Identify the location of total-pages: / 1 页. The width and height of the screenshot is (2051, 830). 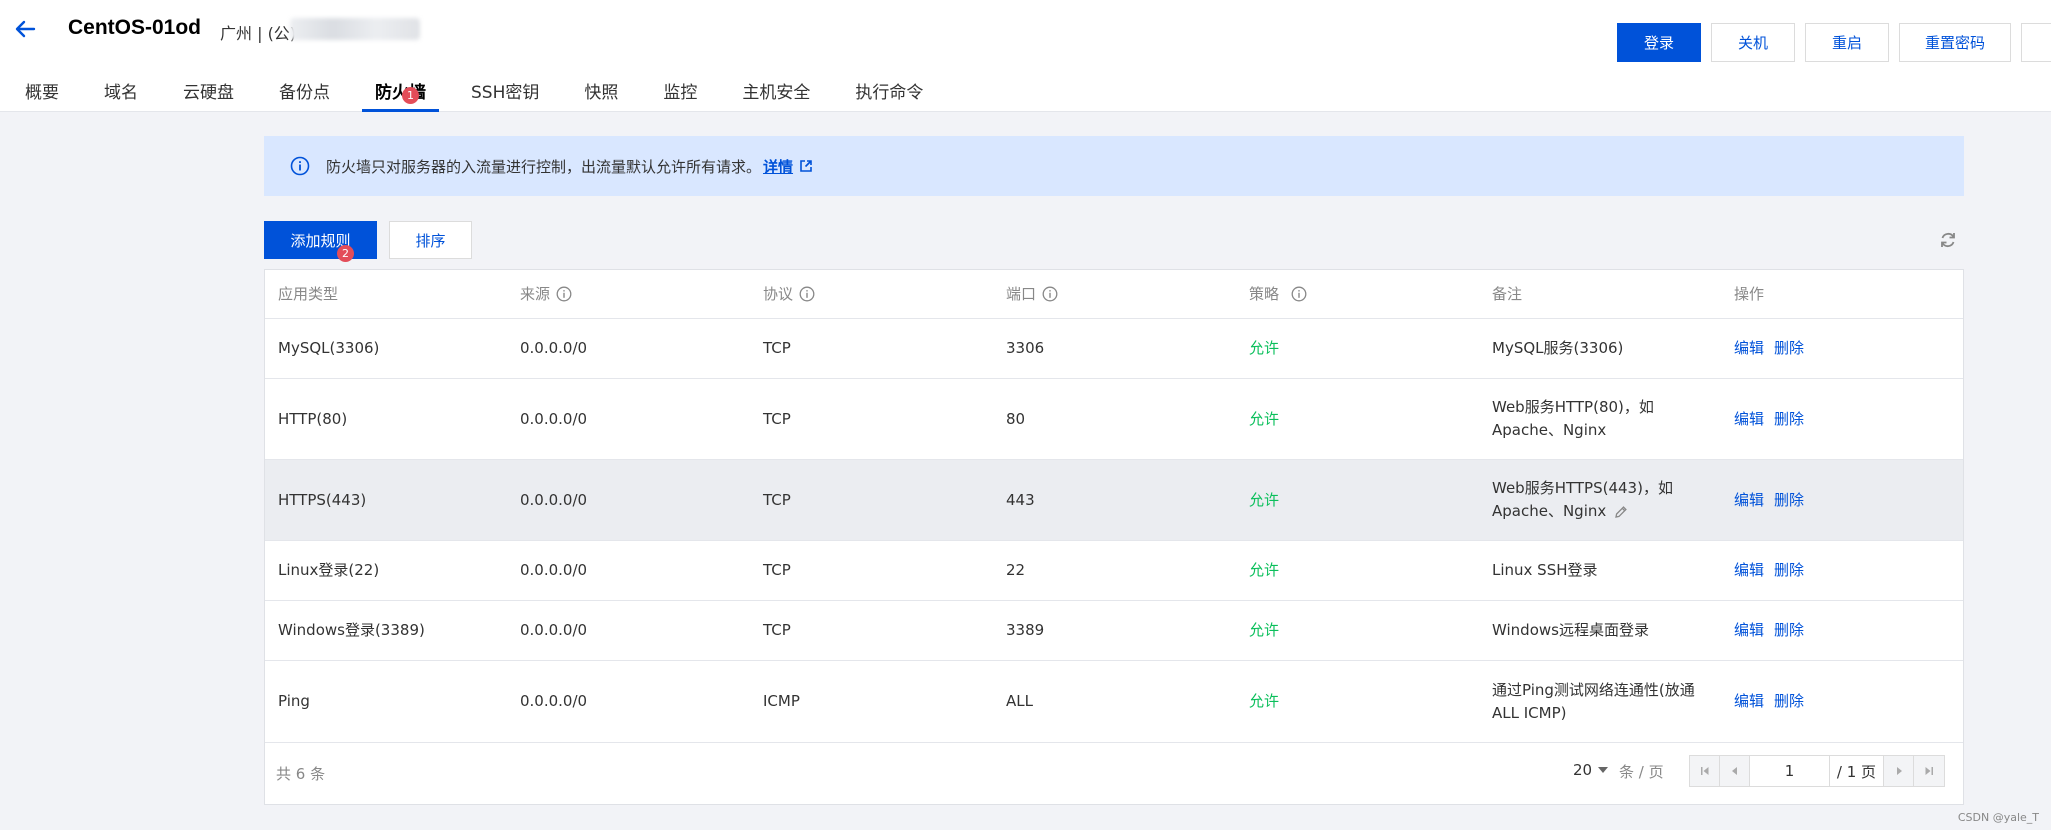
(1857, 771).